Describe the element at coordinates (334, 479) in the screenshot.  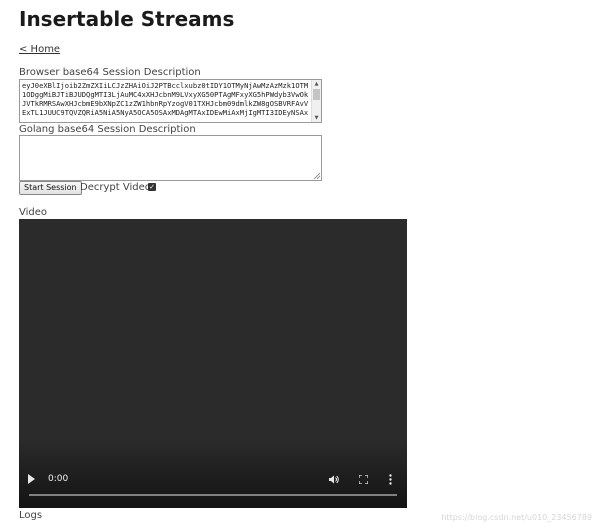
I see `volume-icon` at that location.